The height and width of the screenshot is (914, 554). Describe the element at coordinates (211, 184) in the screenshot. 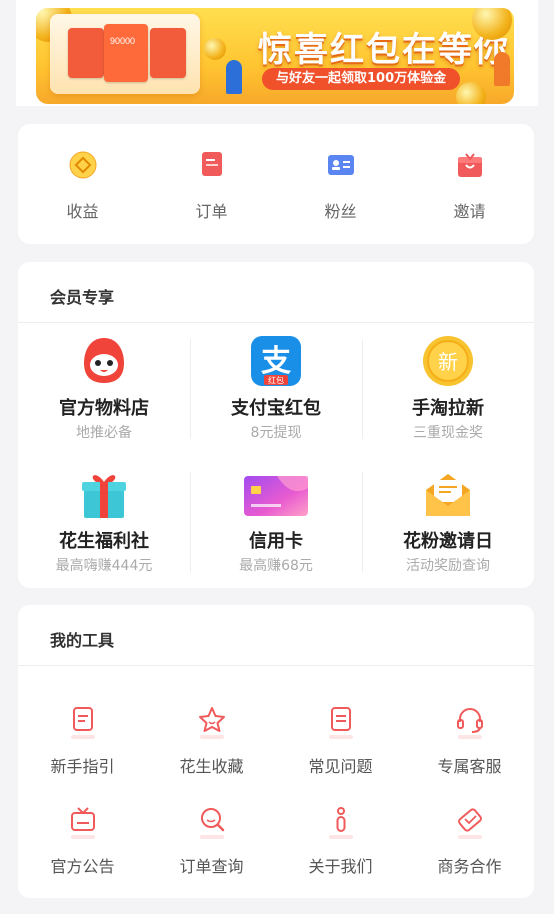

I see `quick-action-order: 订单` at that location.